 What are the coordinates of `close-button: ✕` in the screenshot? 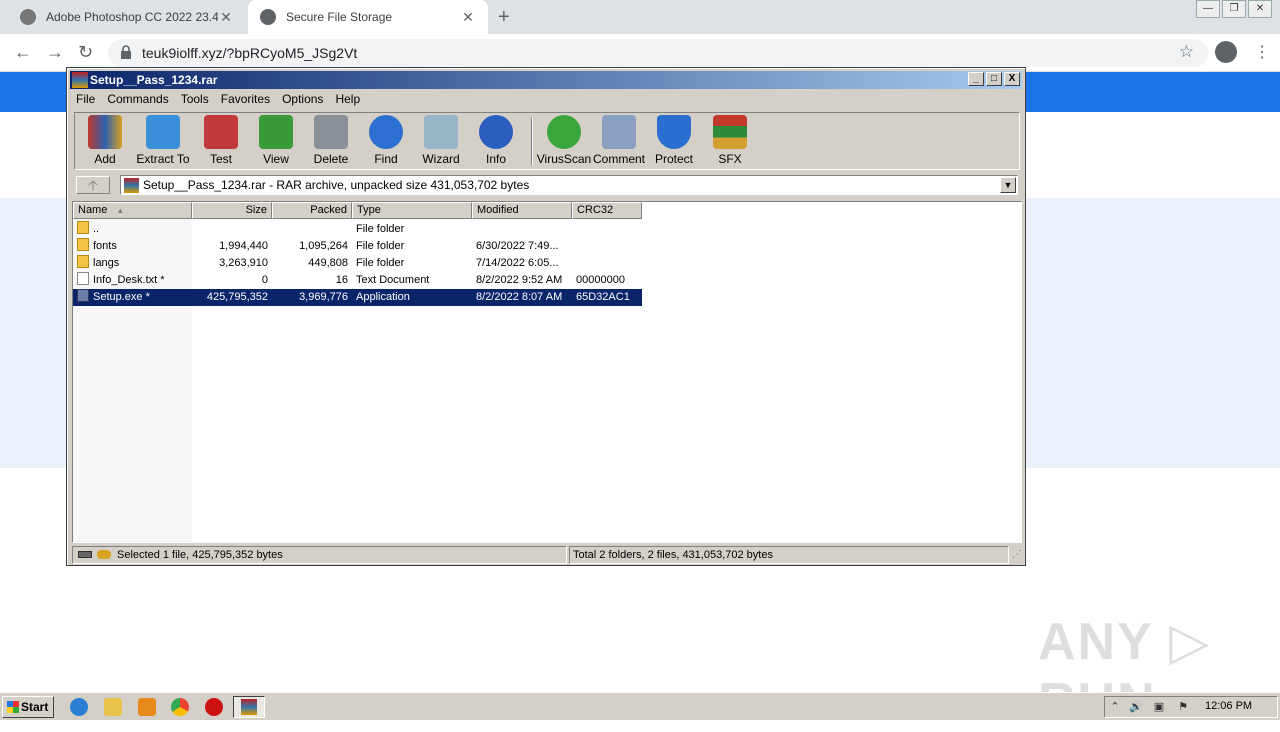 It's located at (1260, 9).